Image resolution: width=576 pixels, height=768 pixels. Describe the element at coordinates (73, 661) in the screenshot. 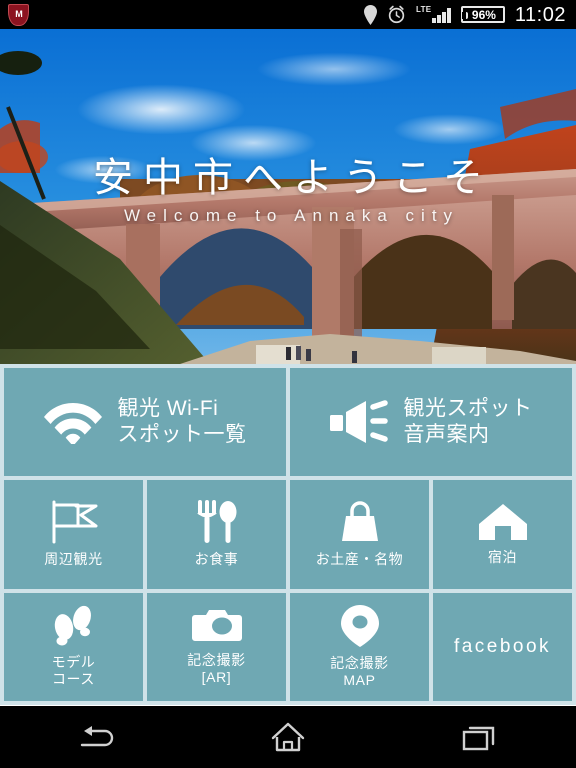

I see `tile-label-line1: モデル` at that location.